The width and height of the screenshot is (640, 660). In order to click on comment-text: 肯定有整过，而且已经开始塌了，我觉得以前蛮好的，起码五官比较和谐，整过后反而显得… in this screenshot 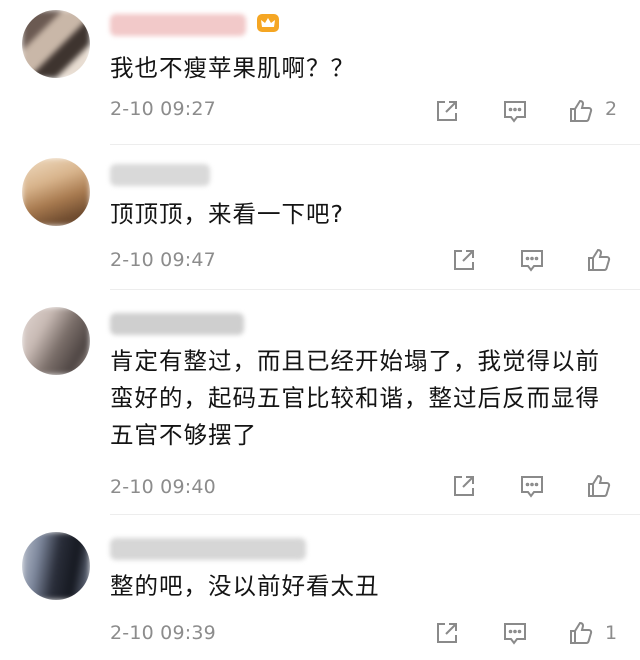, I will do `click(355, 398)`.